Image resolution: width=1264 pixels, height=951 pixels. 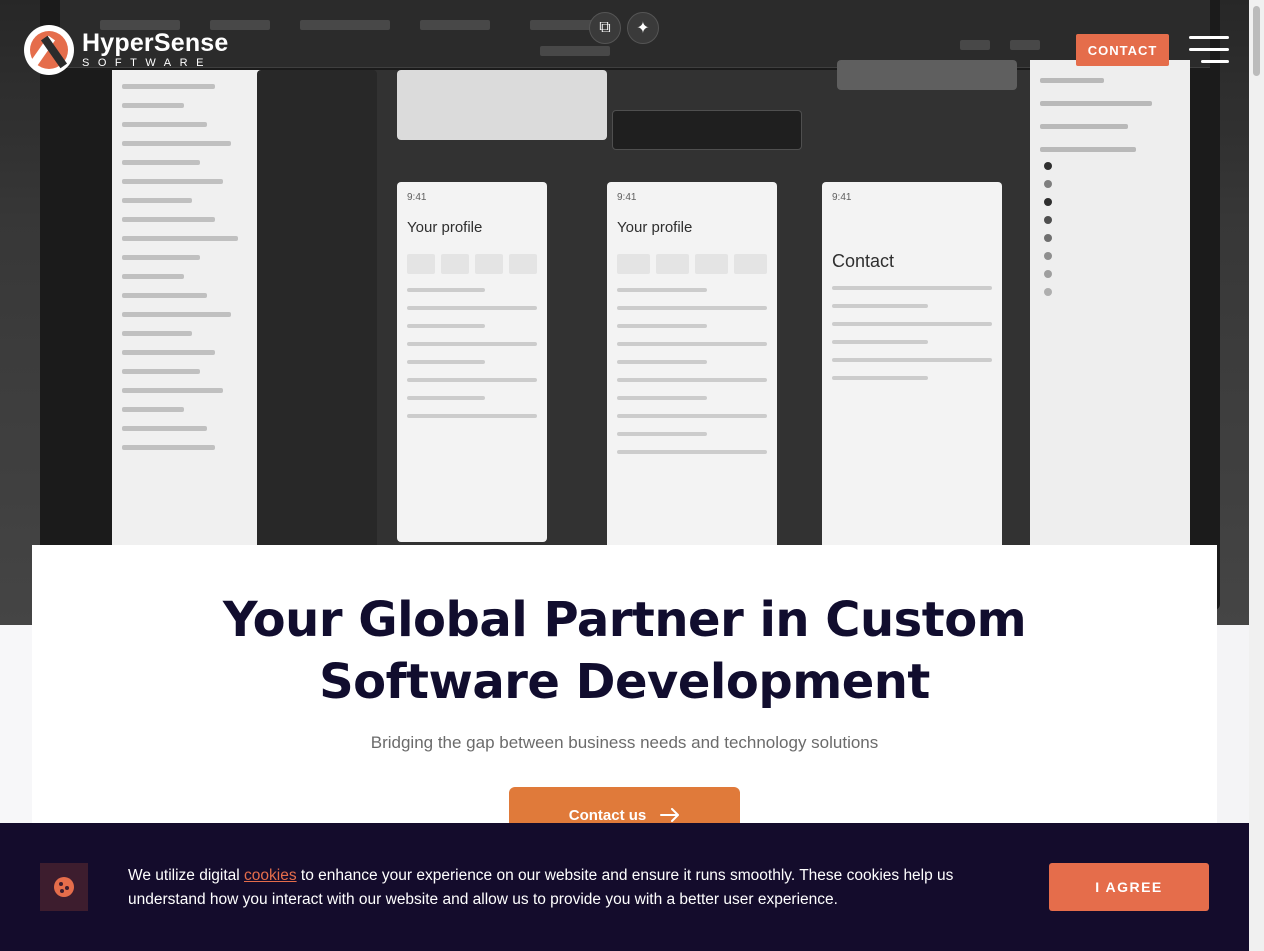 I want to click on menu-icon, so click(x=1209, y=50).